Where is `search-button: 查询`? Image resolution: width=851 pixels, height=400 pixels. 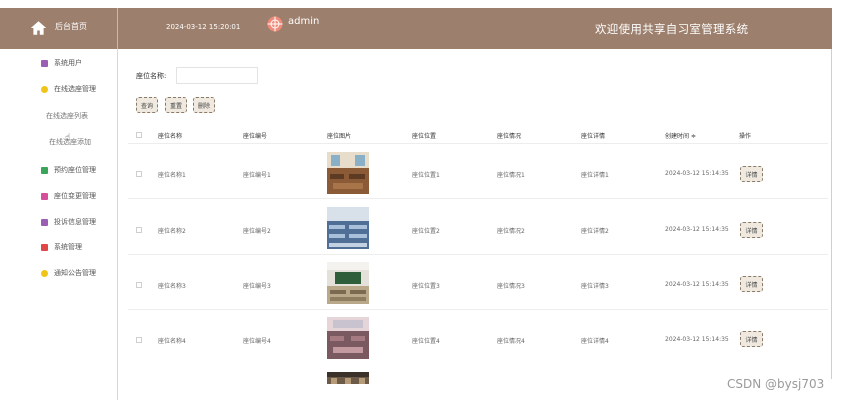 search-button: 查询 is located at coordinates (147, 105).